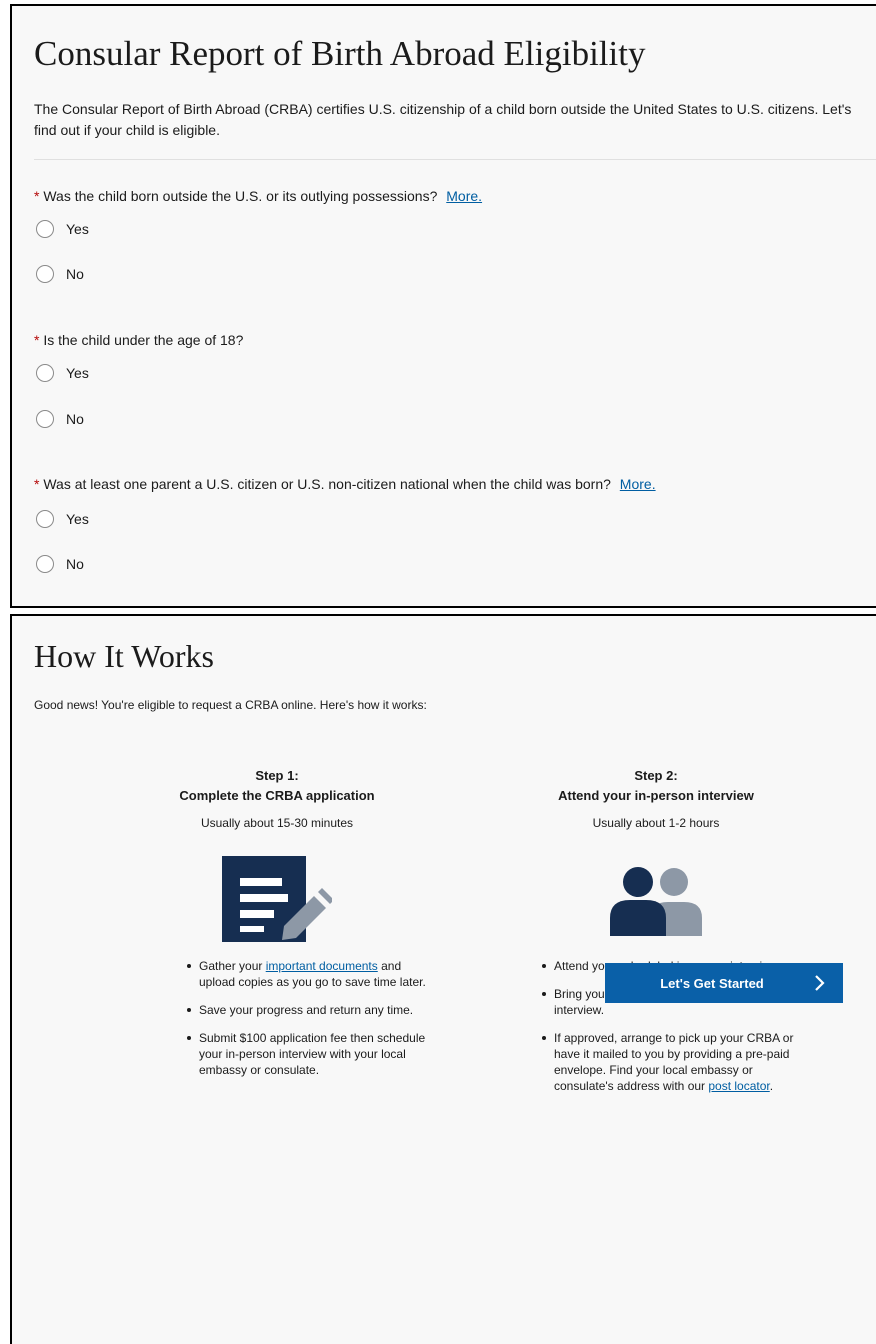 The width and height of the screenshot is (876, 1344). I want to click on step-heading: Step 2: Attend your in-person interview, so click(656, 786).